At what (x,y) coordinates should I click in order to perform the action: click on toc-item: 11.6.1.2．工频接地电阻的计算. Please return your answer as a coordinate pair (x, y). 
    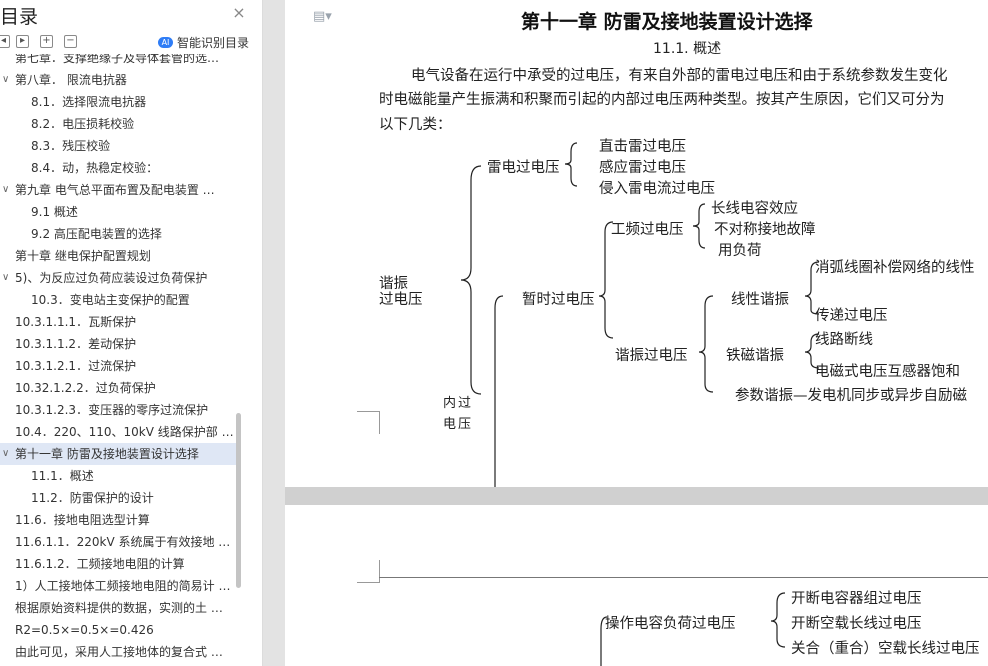
    Looking at the image, I should click on (118, 564).